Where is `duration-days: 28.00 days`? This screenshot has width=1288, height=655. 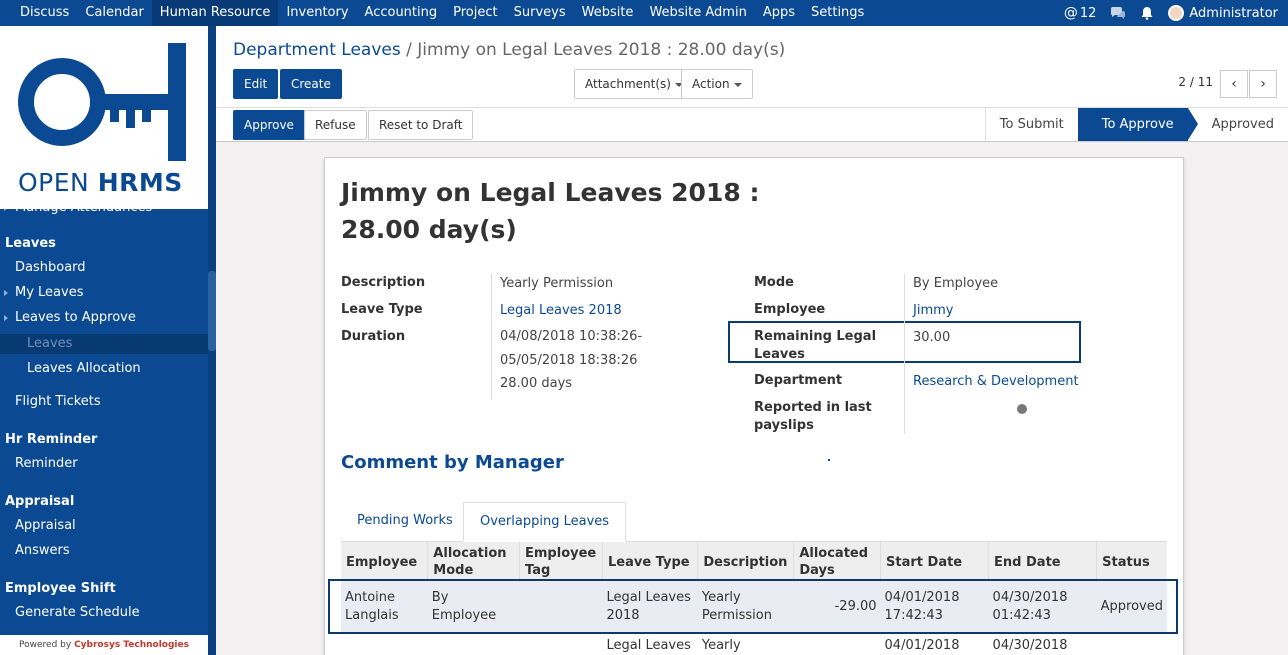
duration-days: 28.00 days is located at coordinates (536, 383).